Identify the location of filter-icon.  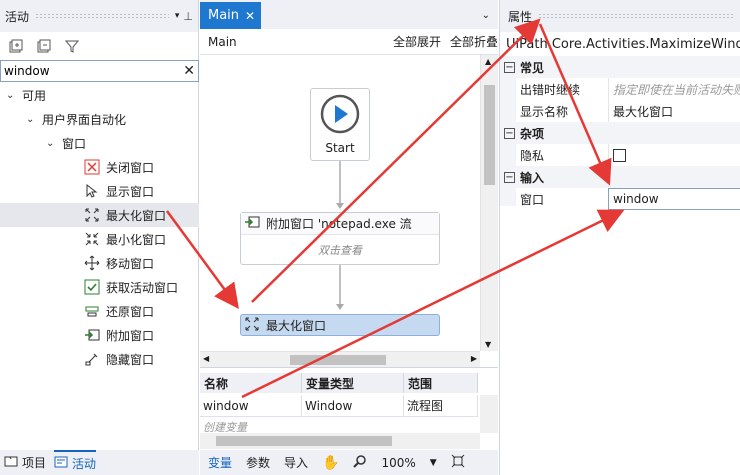
(72, 46).